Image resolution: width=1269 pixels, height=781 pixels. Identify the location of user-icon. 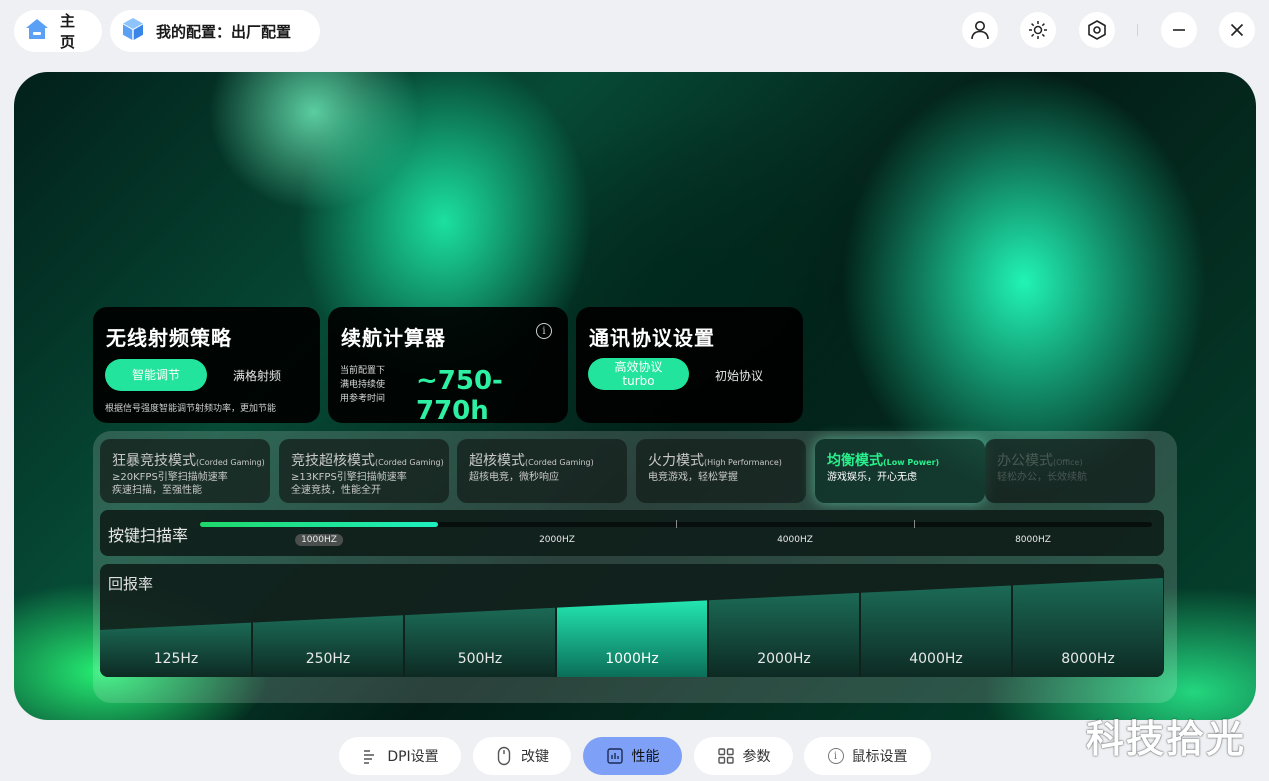
(980, 30).